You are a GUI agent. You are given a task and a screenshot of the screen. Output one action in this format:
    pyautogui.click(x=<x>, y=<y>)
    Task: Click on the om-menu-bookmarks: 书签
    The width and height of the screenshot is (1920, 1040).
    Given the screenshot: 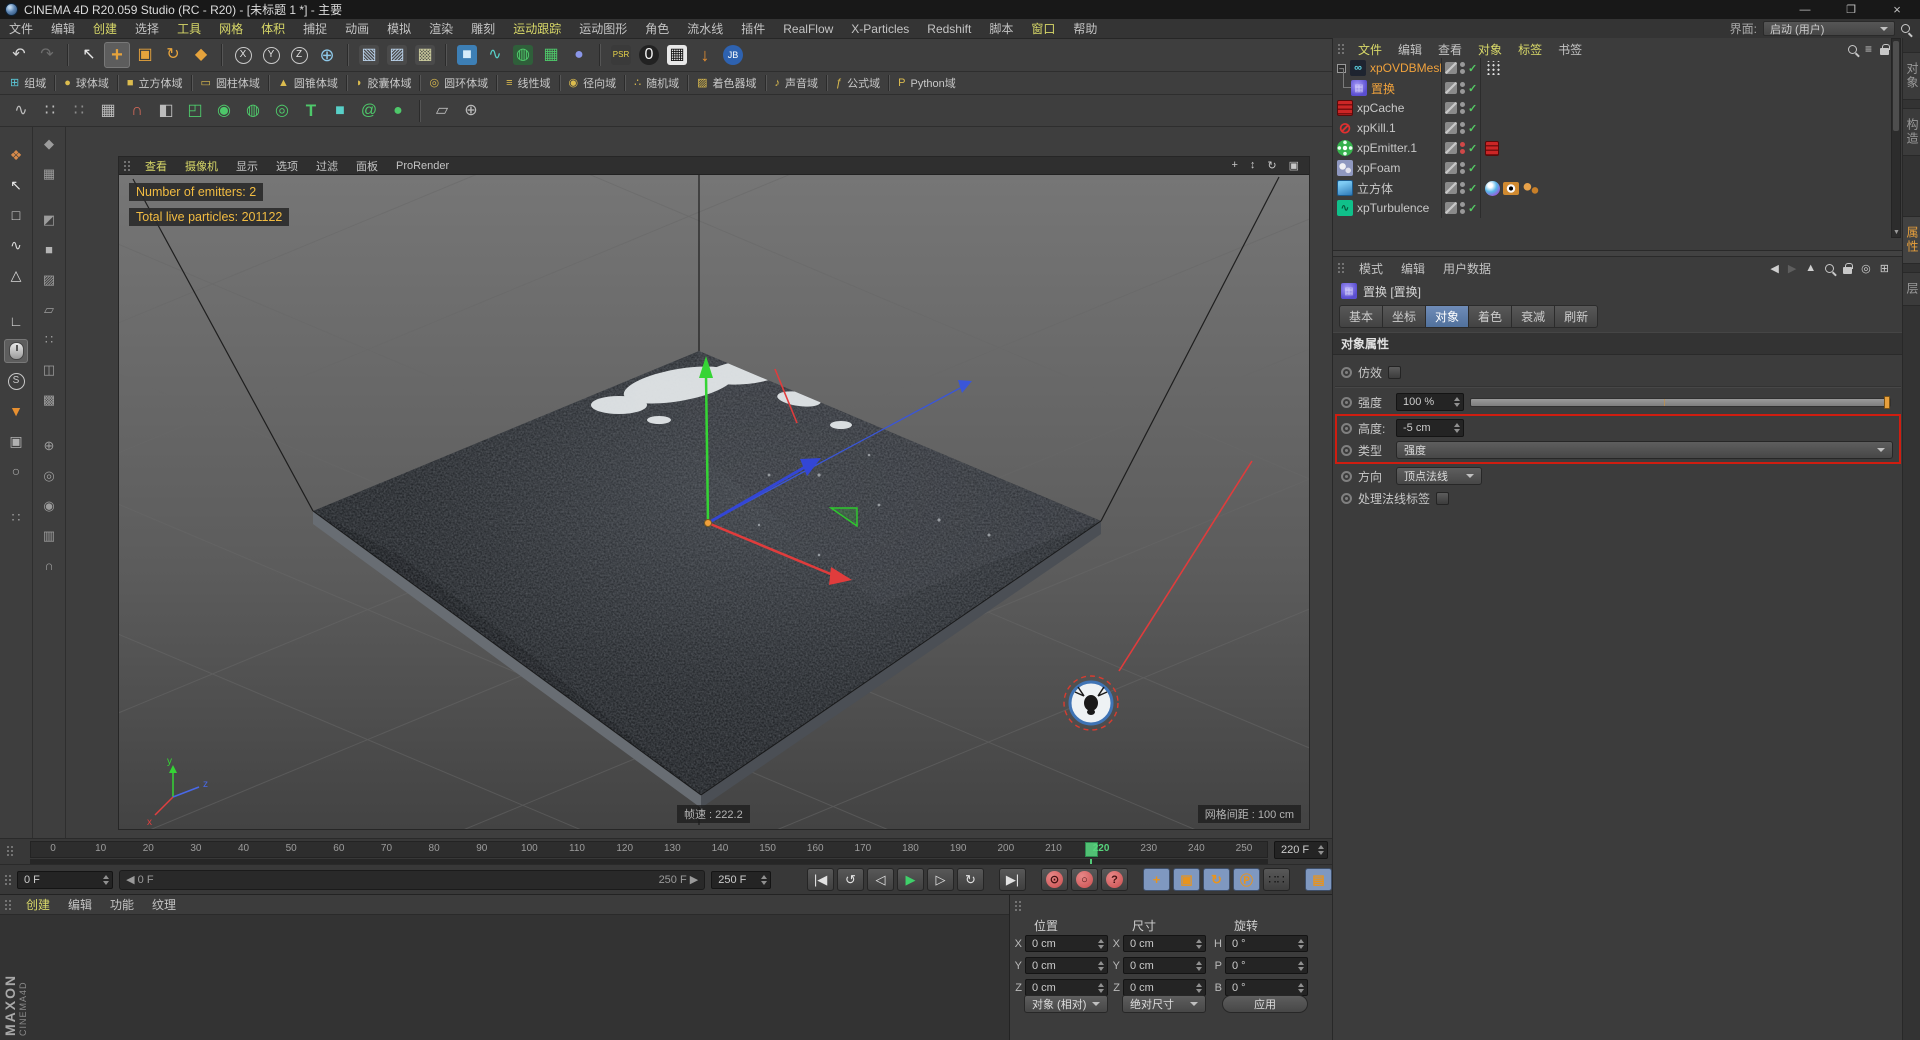 What is the action you would take?
    pyautogui.click(x=1570, y=49)
    